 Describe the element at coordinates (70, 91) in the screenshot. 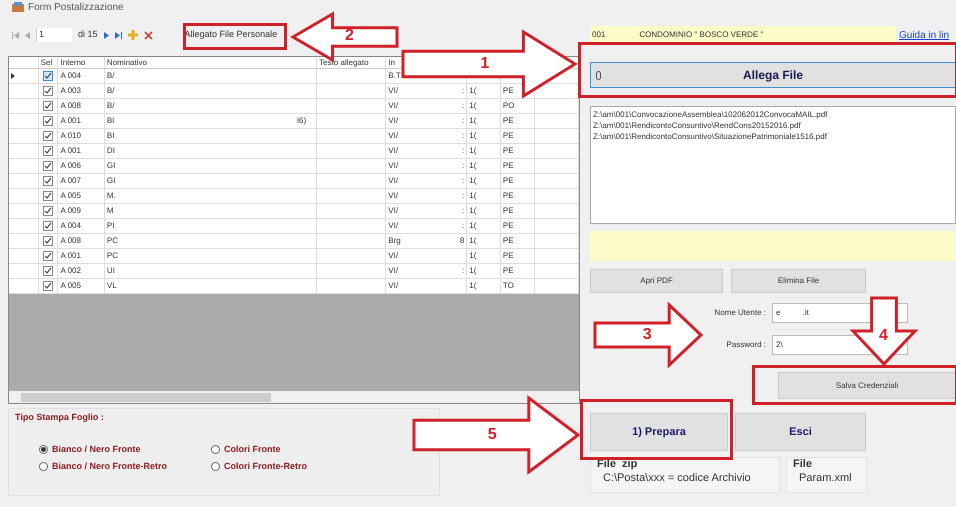

I see `table-cell: A 003` at that location.